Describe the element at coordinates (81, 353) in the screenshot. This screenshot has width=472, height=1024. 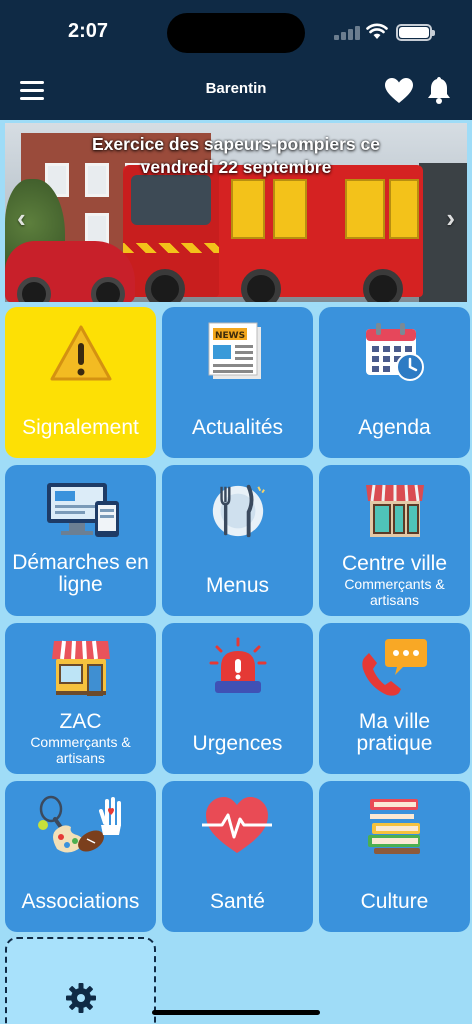
I see `warning-icon` at that location.